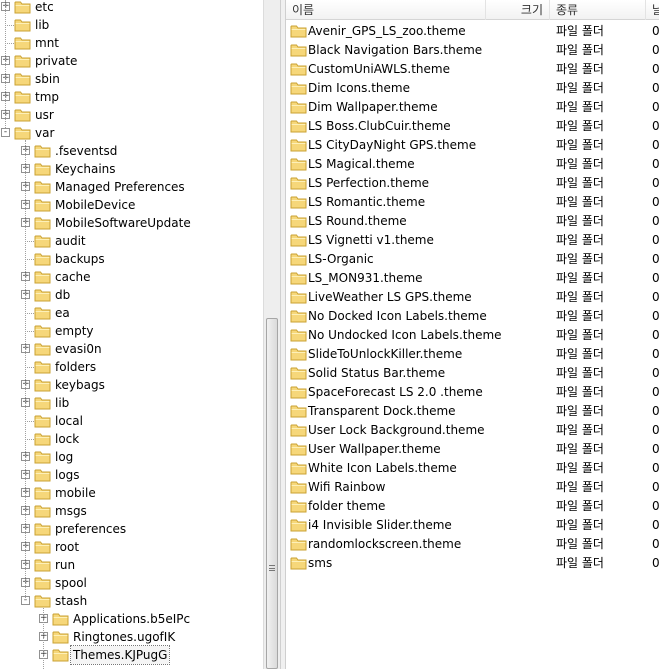 This screenshot has height=669, width=659. Describe the element at coordinates (131, 43) in the screenshot. I see `tree-item: mnt` at that location.